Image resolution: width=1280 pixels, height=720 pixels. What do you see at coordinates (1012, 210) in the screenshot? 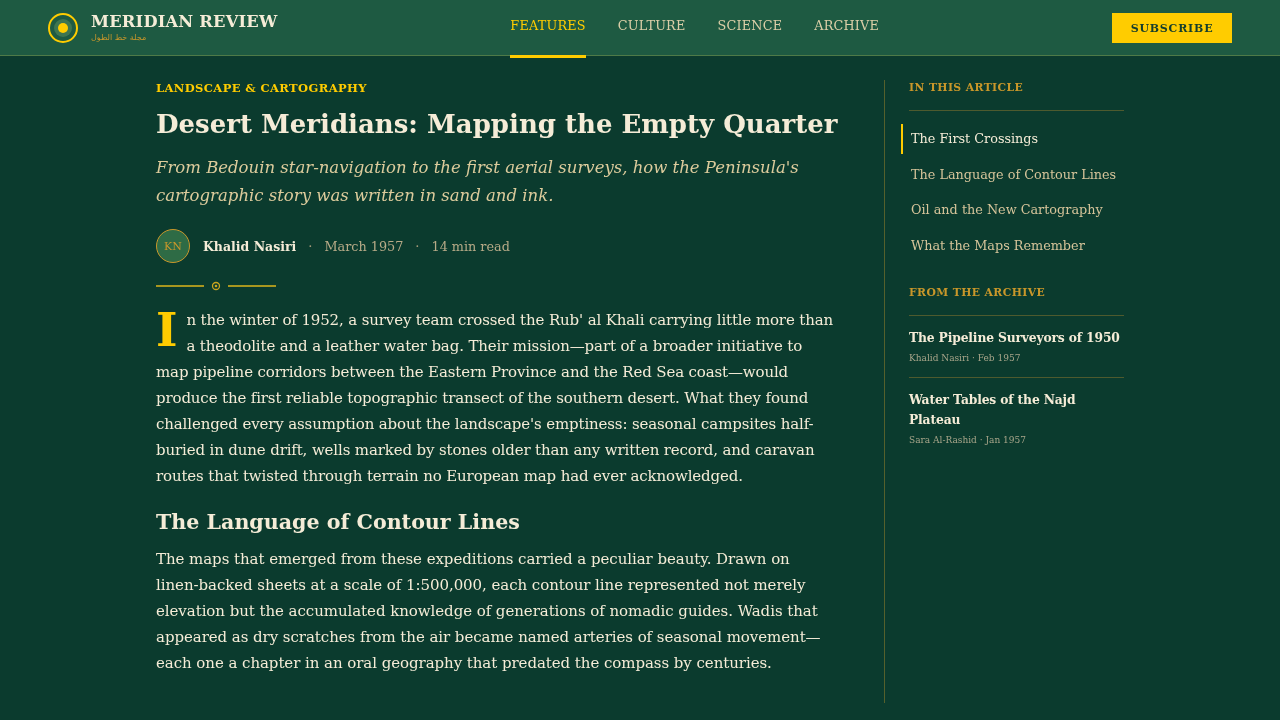
I see `toc-link: Oil and the New Cartography` at bounding box center [1012, 210].